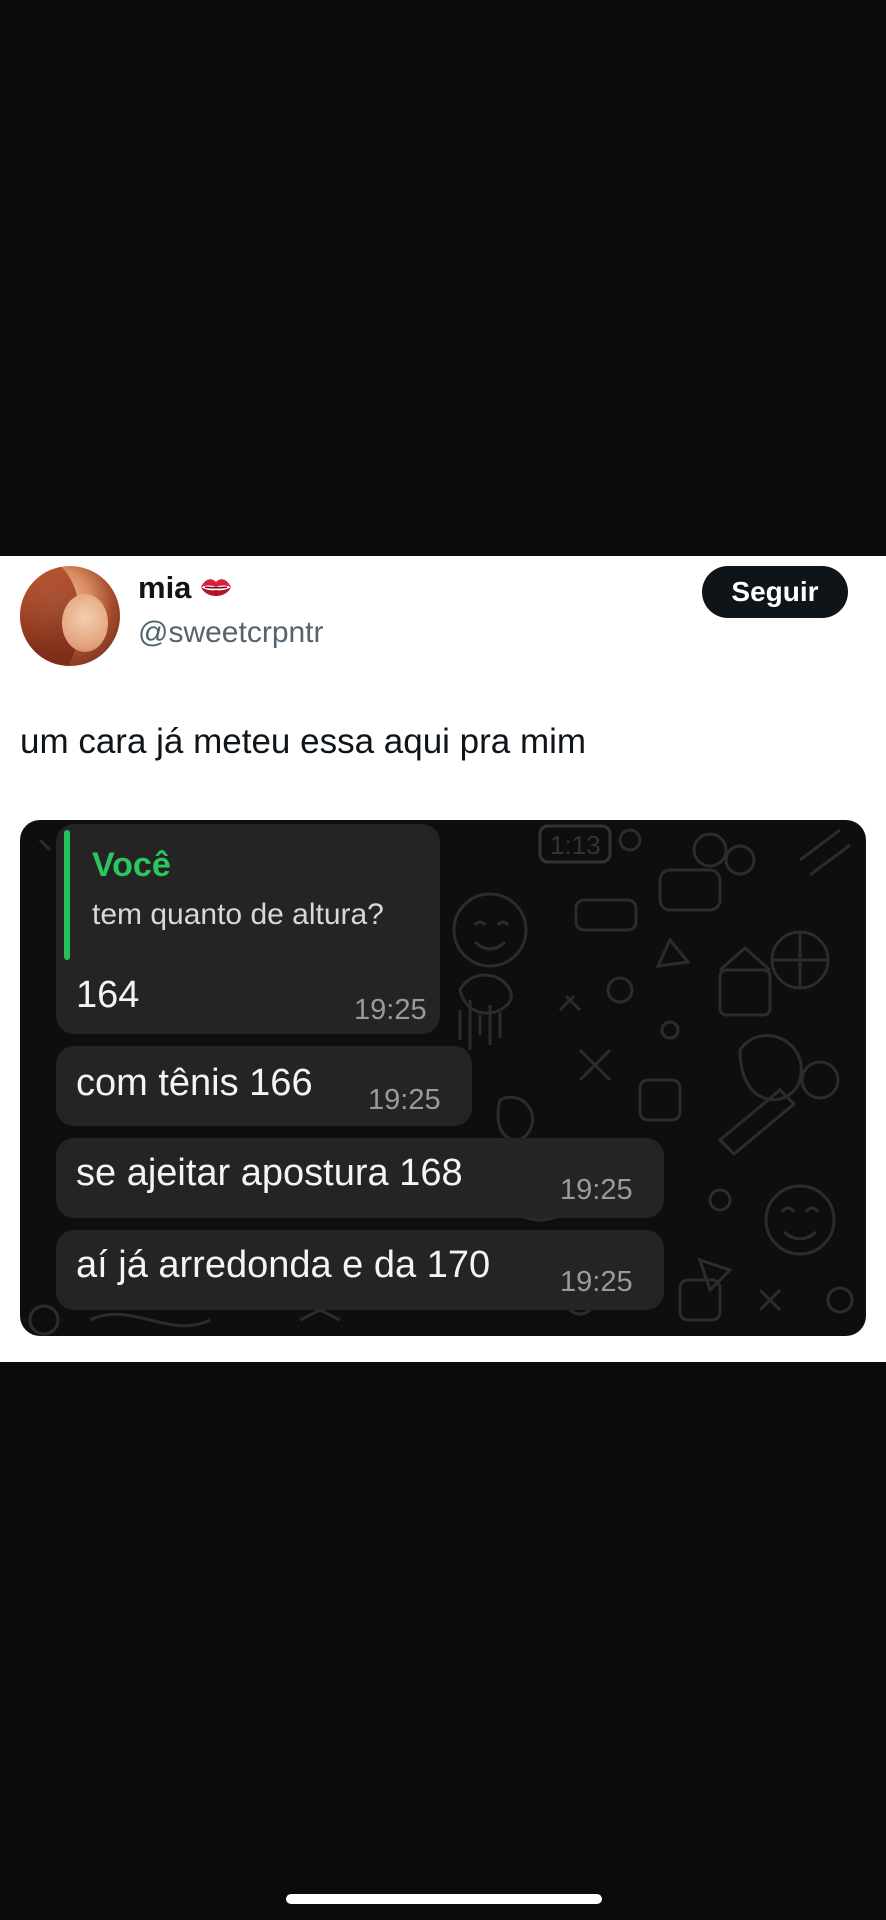  I want to click on message-bubble-postura: se ajeitar apostura 168 19:25, so click(360, 1178).